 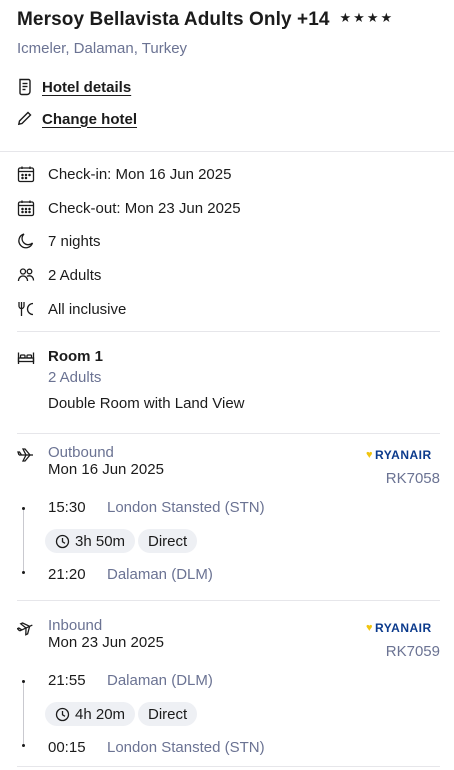 What do you see at coordinates (25, 119) in the screenshot?
I see `pencil-icon` at bounding box center [25, 119].